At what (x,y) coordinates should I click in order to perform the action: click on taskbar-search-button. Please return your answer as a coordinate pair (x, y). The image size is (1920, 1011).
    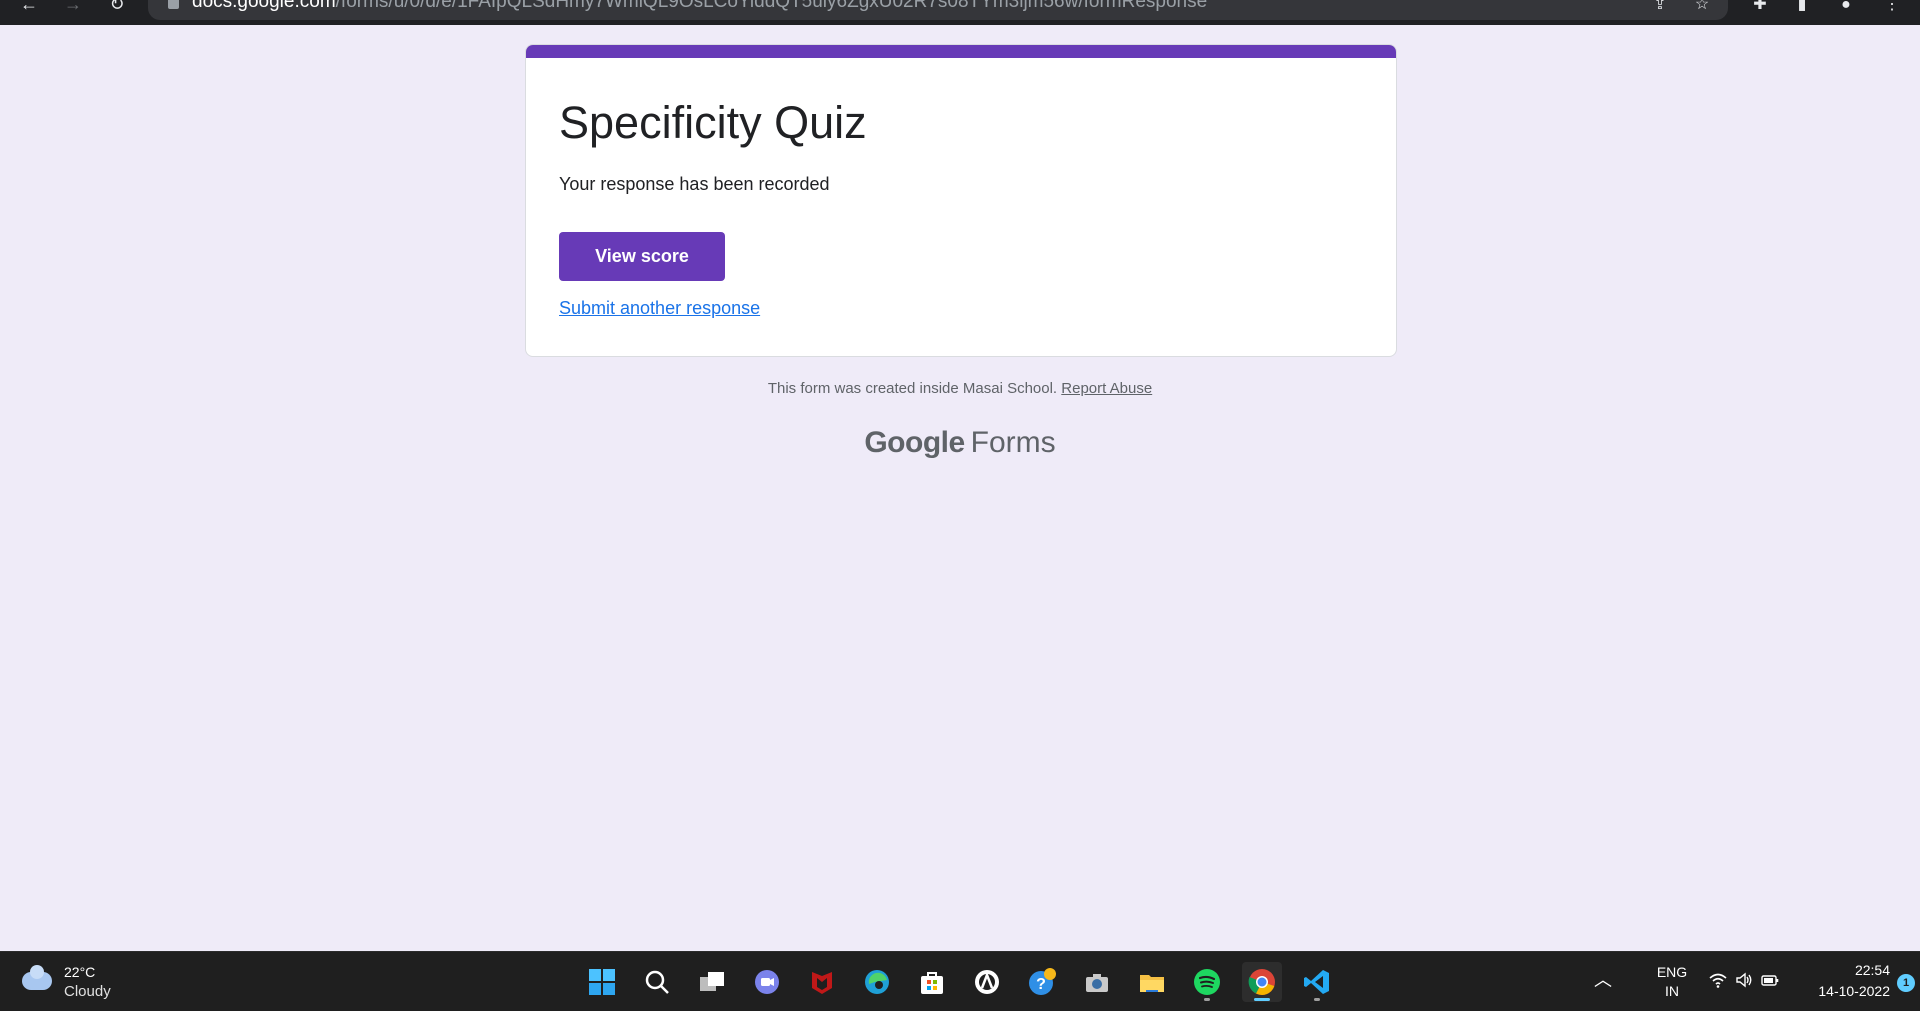
    Looking at the image, I should click on (657, 982).